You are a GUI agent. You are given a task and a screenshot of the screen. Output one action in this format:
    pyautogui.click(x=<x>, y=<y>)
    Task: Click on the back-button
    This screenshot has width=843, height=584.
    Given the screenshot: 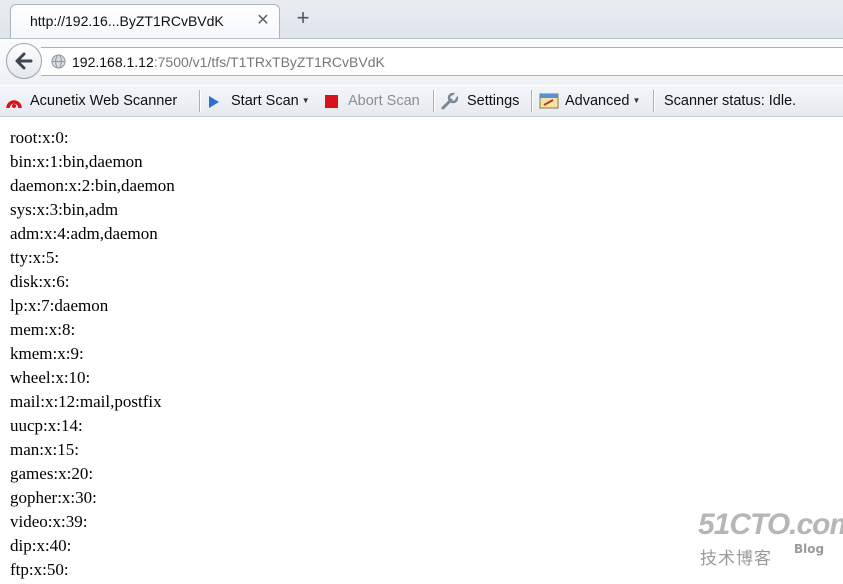 What is the action you would take?
    pyautogui.click(x=24, y=61)
    